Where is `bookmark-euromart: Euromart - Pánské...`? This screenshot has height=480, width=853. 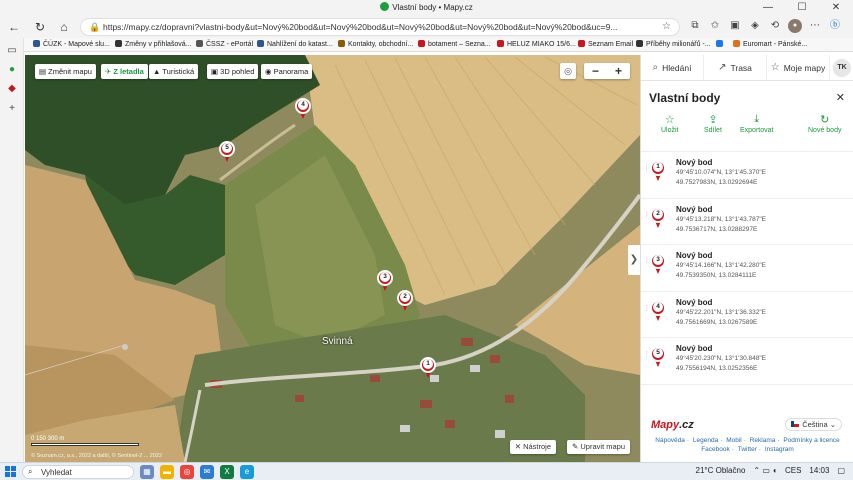
bookmark-euromart: Euromart - Pánské... is located at coordinates (770, 44).